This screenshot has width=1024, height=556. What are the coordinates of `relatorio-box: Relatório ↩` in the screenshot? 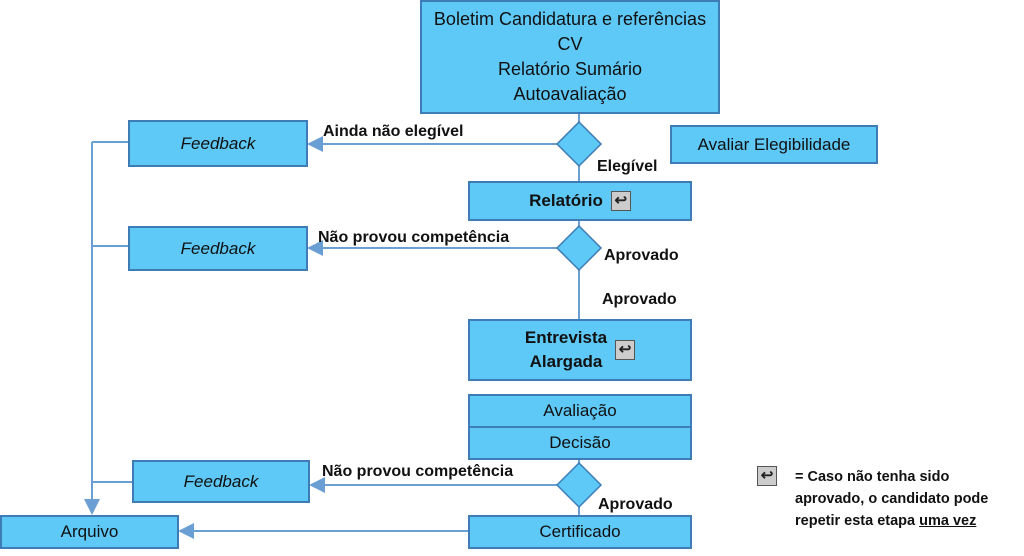 It's located at (580, 201).